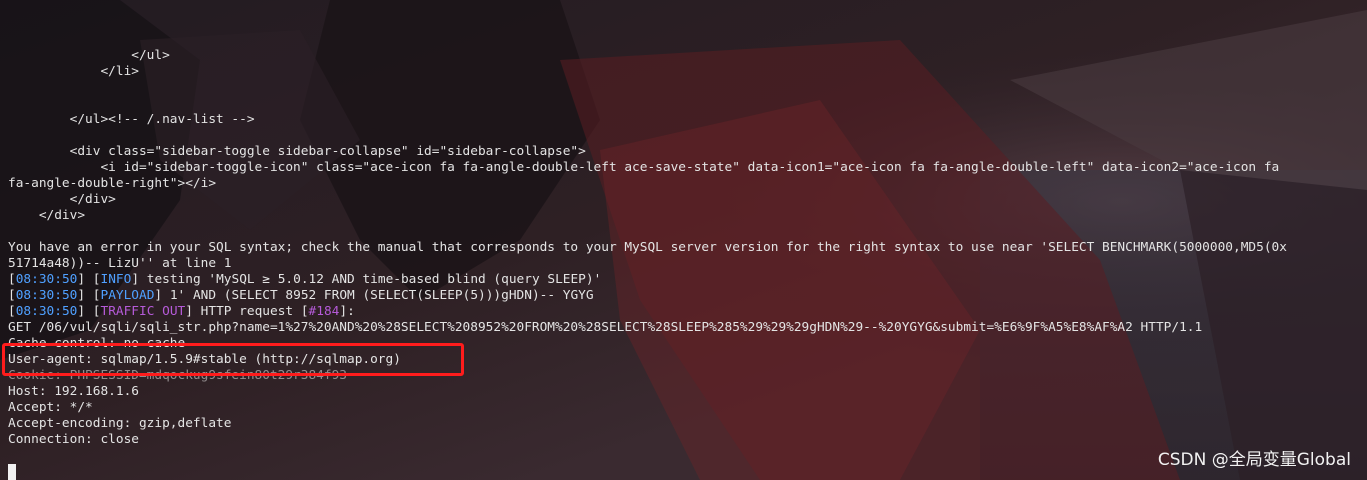  Describe the element at coordinates (50, 407) in the screenshot. I see `http-header: Accept: */*` at that location.